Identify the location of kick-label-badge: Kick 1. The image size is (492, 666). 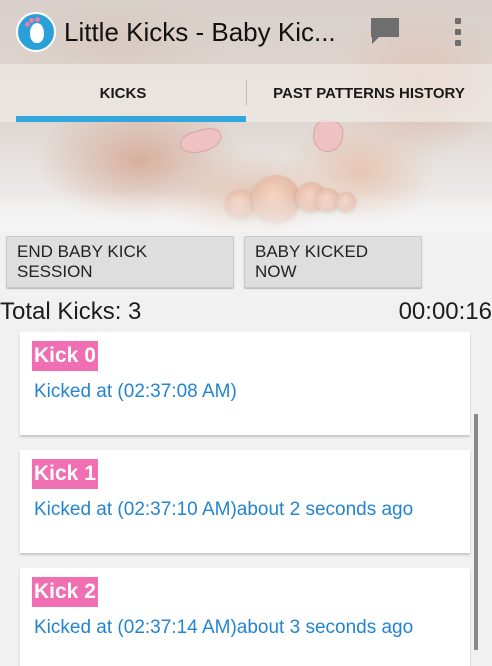
(65, 474).